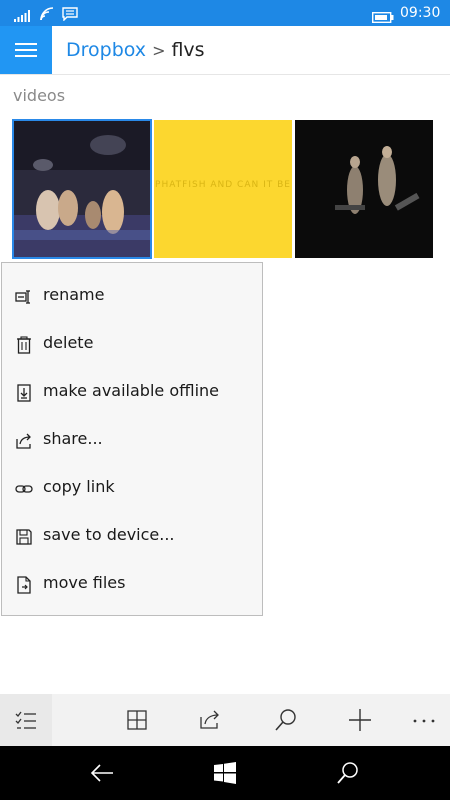 This screenshot has height=800, width=450. Describe the element at coordinates (223, 185) in the screenshot. I see `thumbnail-caption: PHATFISH AND CAN IT BE` at that location.